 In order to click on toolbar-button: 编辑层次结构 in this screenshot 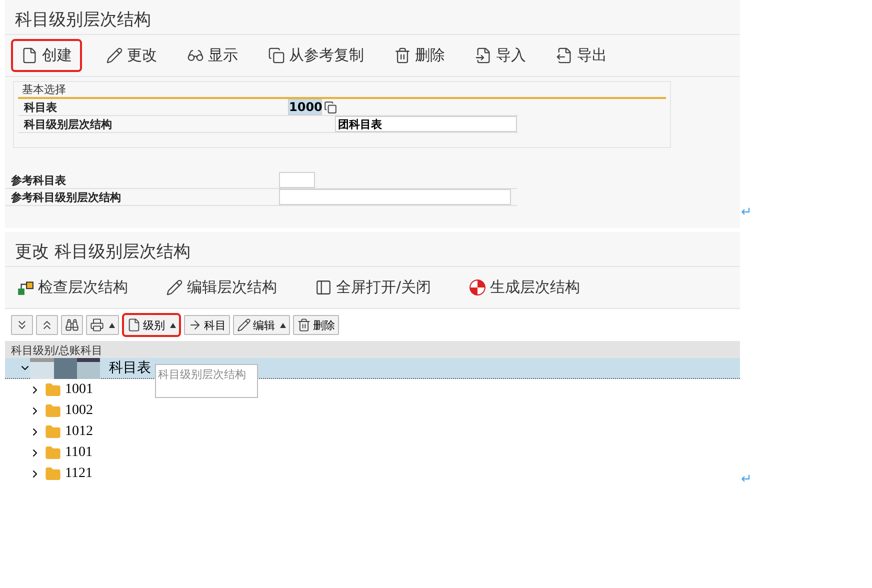, I will do `click(221, 287)`.